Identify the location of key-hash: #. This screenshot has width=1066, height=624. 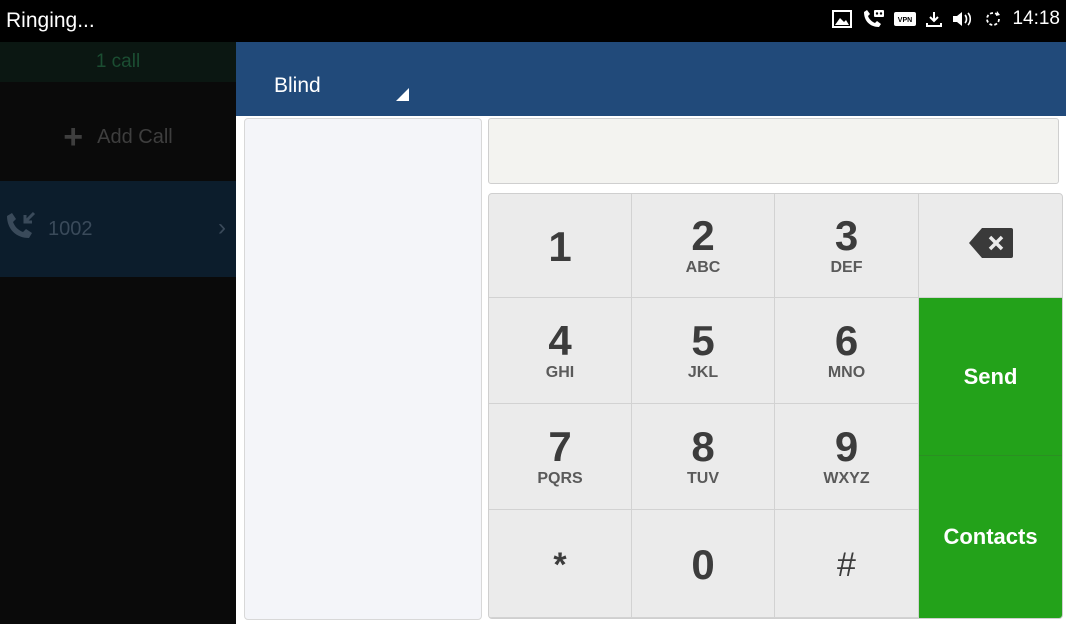
(847, 564).